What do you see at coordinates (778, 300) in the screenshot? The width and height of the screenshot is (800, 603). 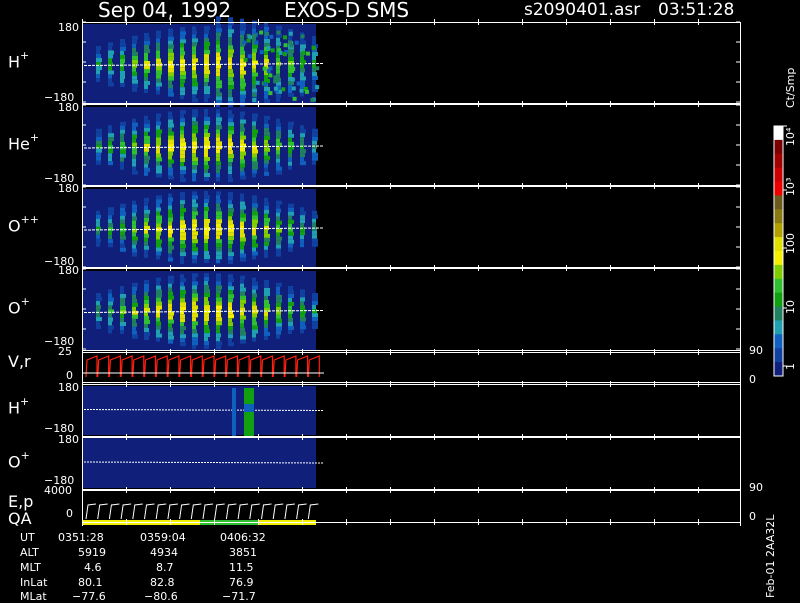 I see `colorbar-segment` at bounding box center [778, 300].